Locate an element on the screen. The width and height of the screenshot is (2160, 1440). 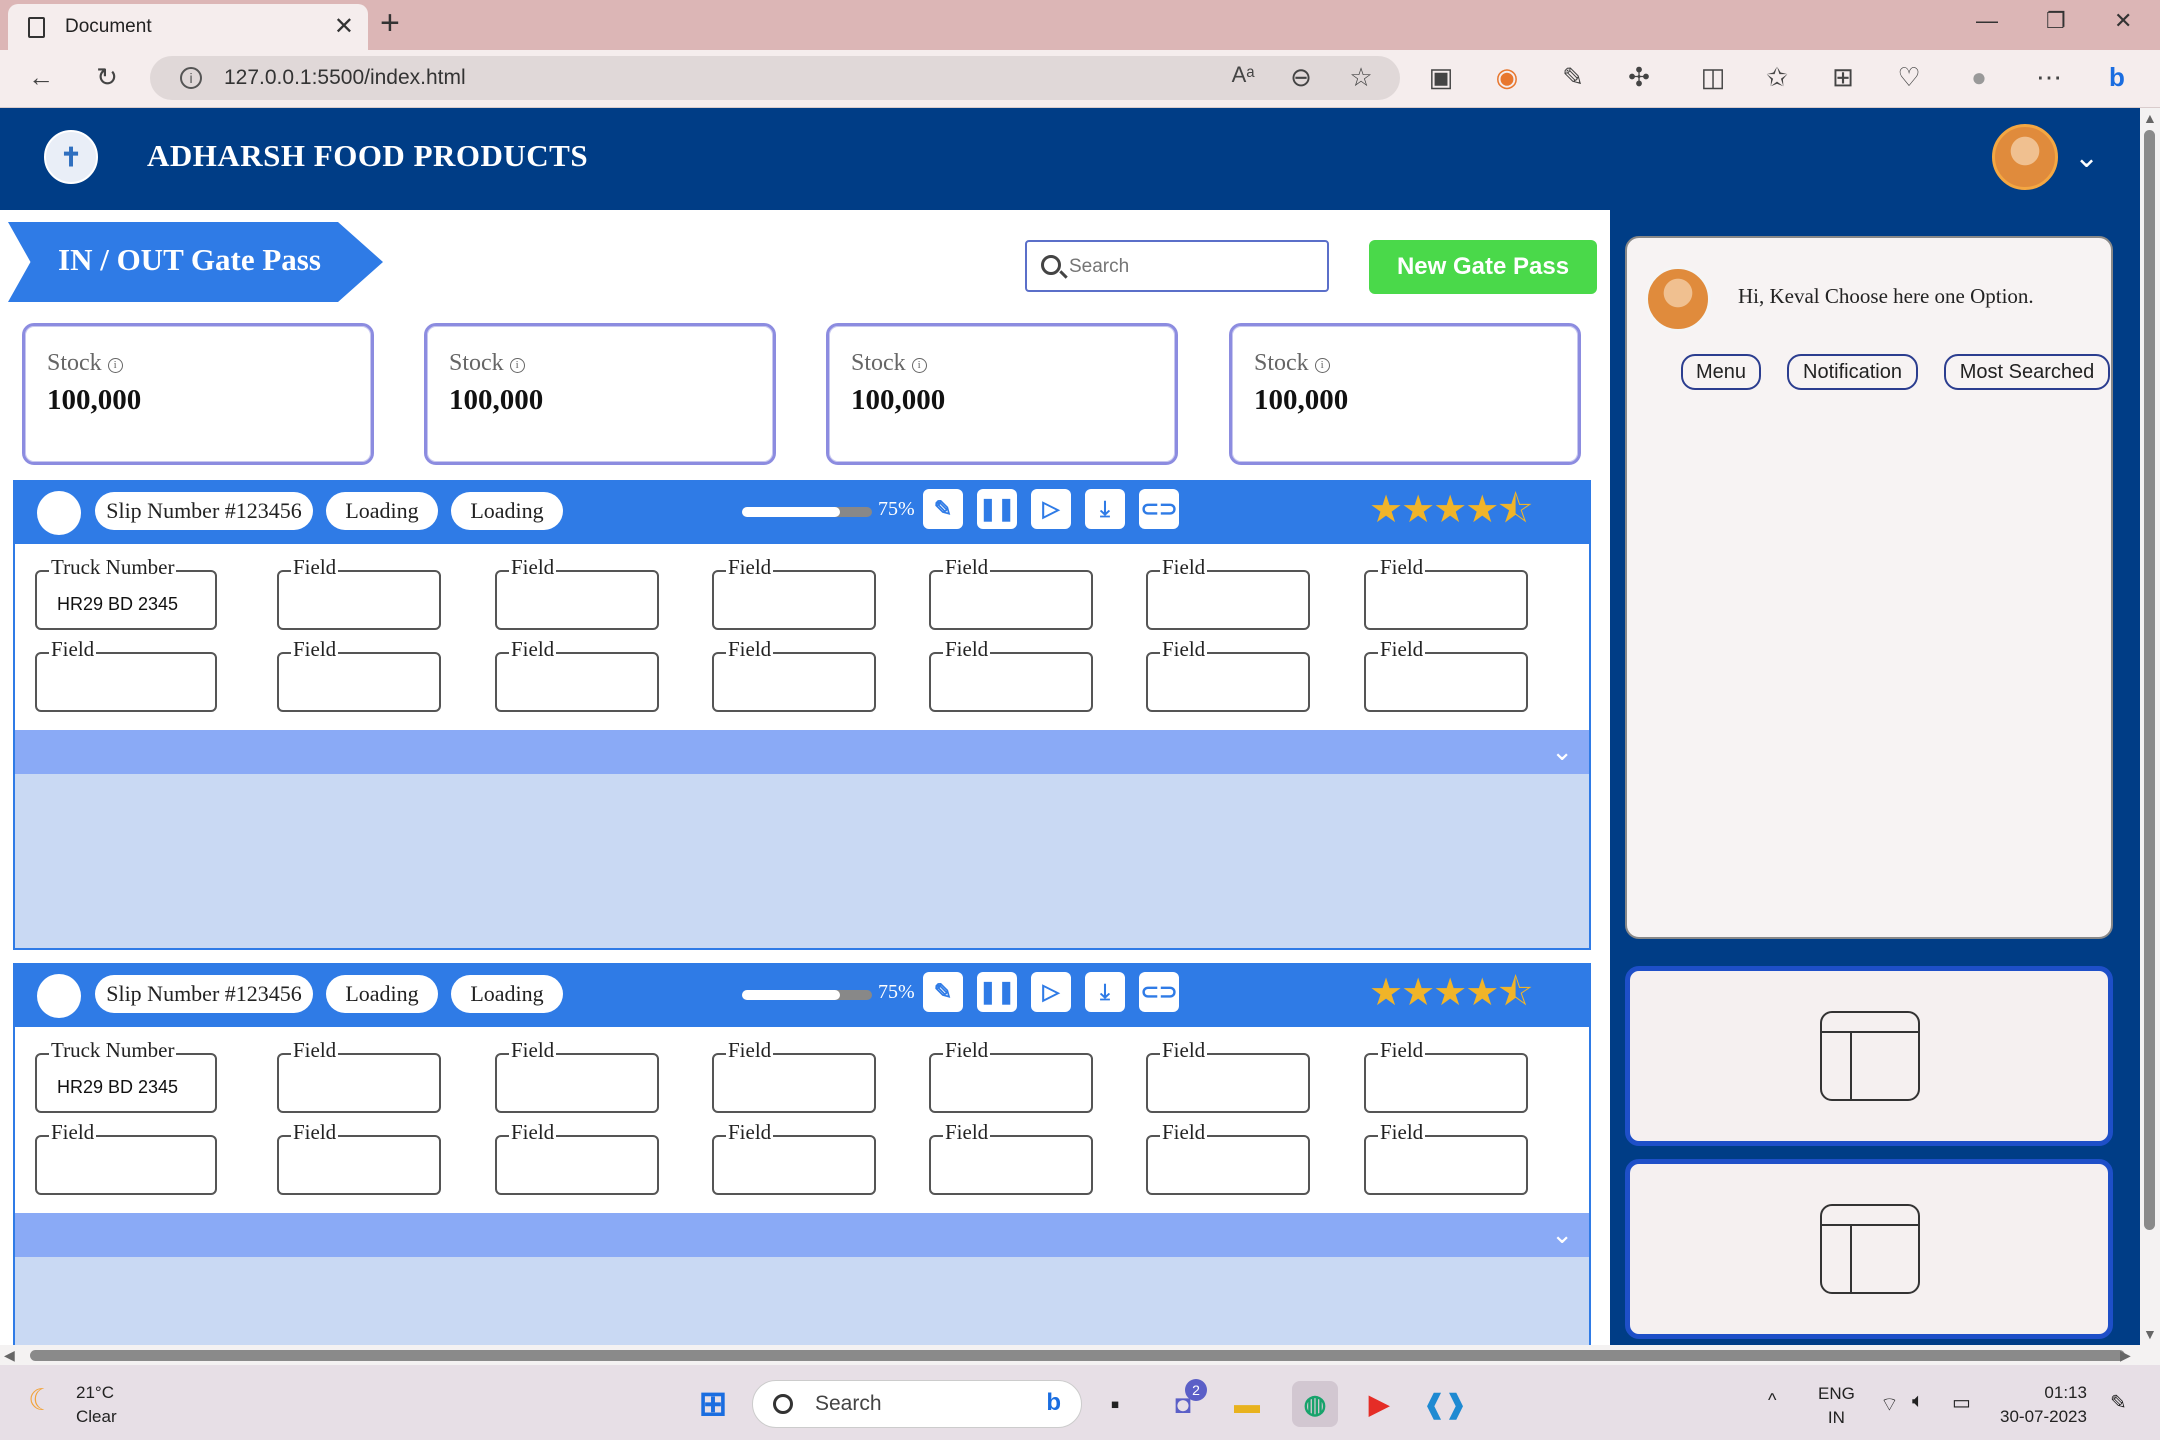
chip-most-searched: Most Searched is located at coordinates (2027, 372).